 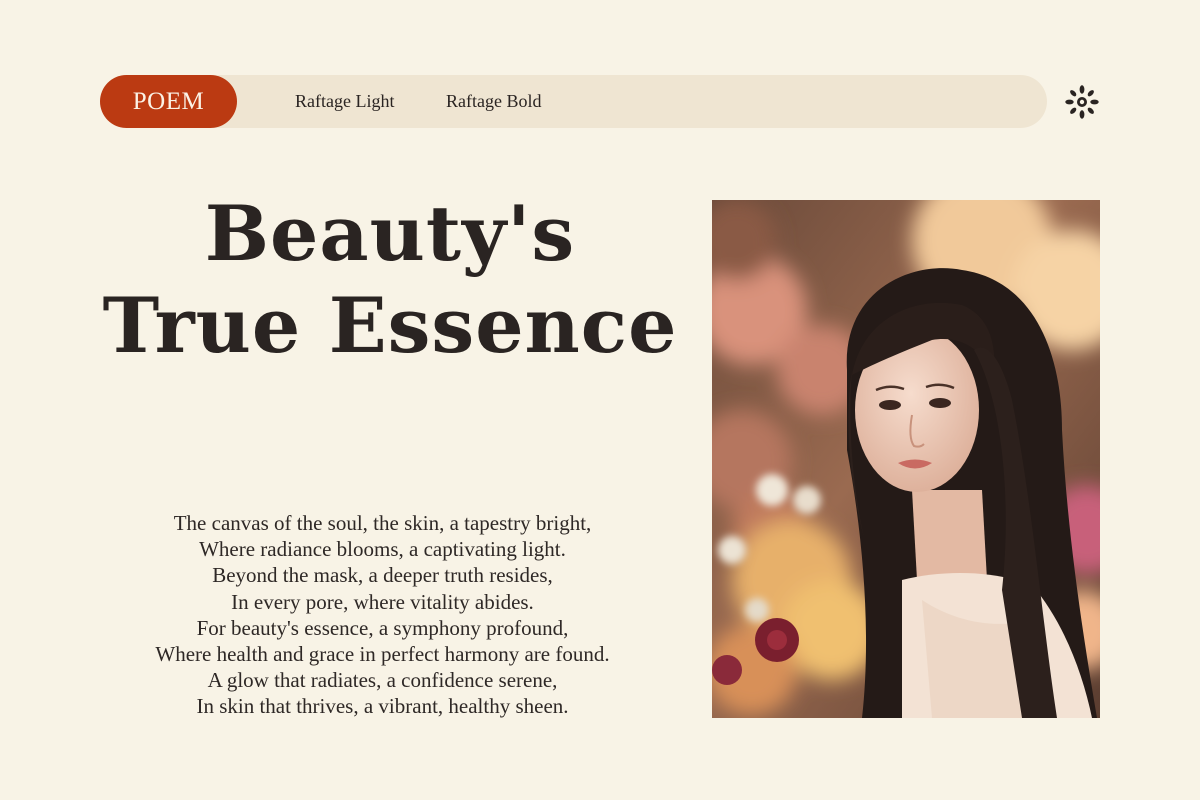 I want to click on poem-line: Beyond the mask, a deeper truth resides,, so click(x=382, y=575).